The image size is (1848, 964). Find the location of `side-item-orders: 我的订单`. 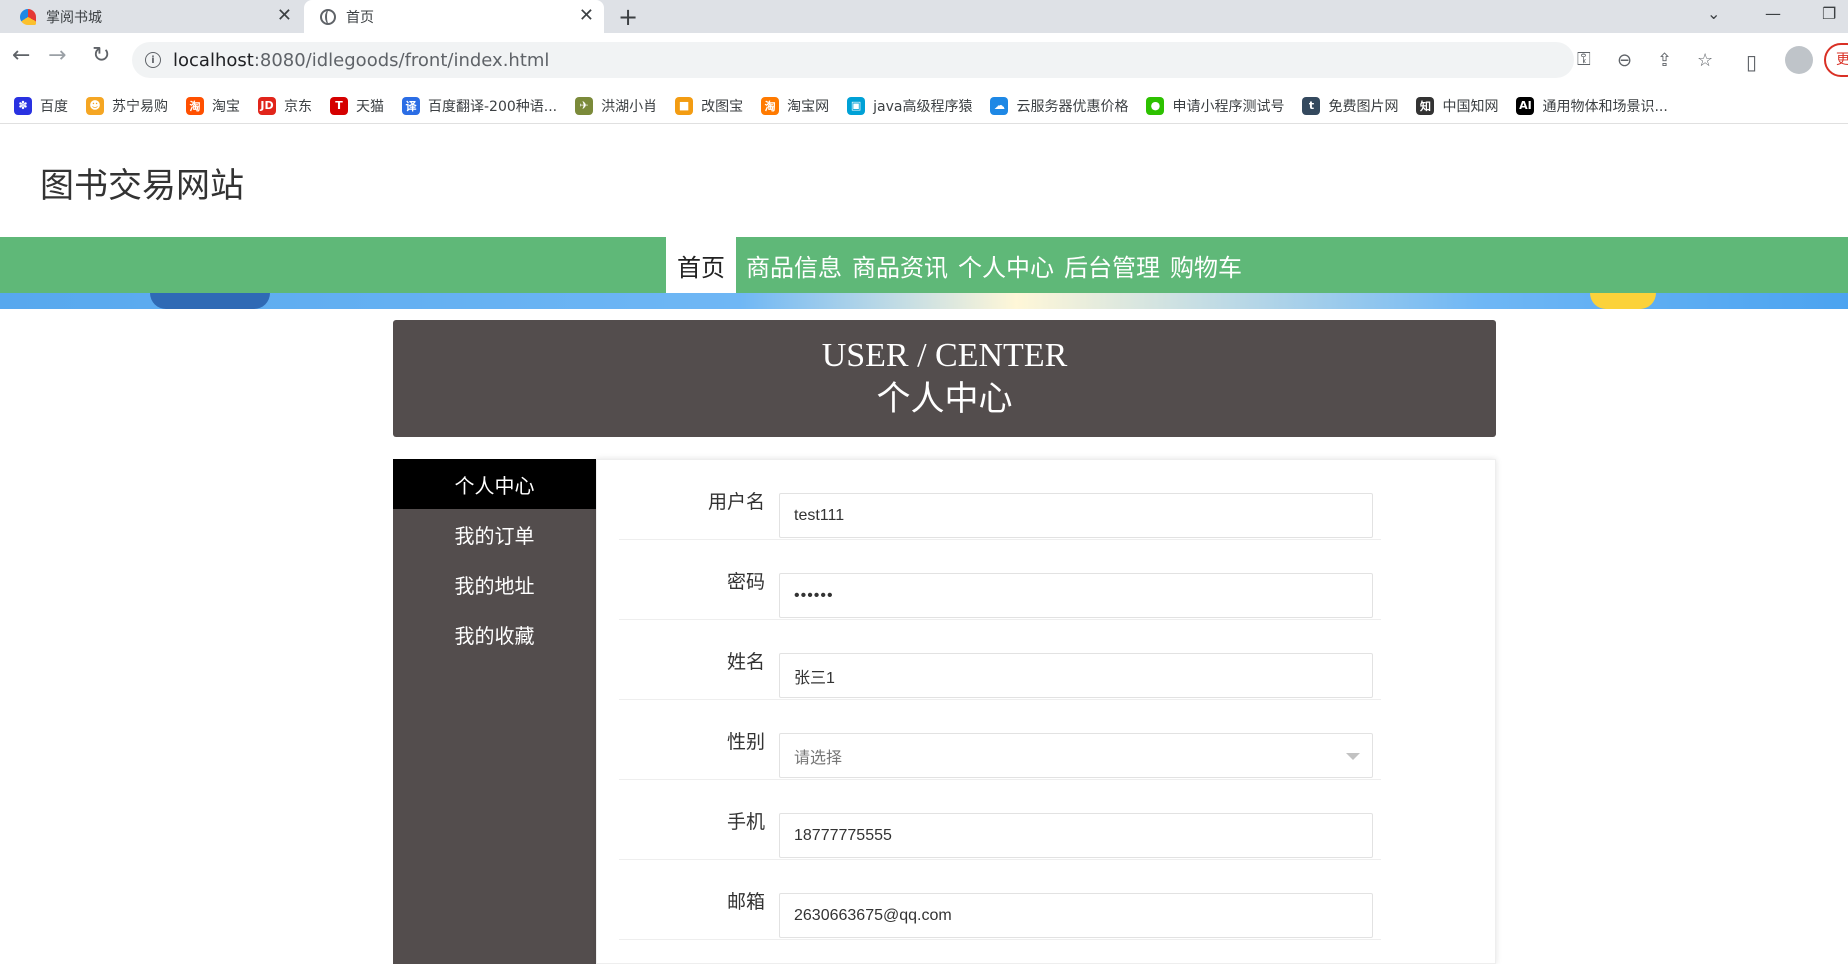

side-item-orders: 我的订单 is located at coordinates (494, 534).